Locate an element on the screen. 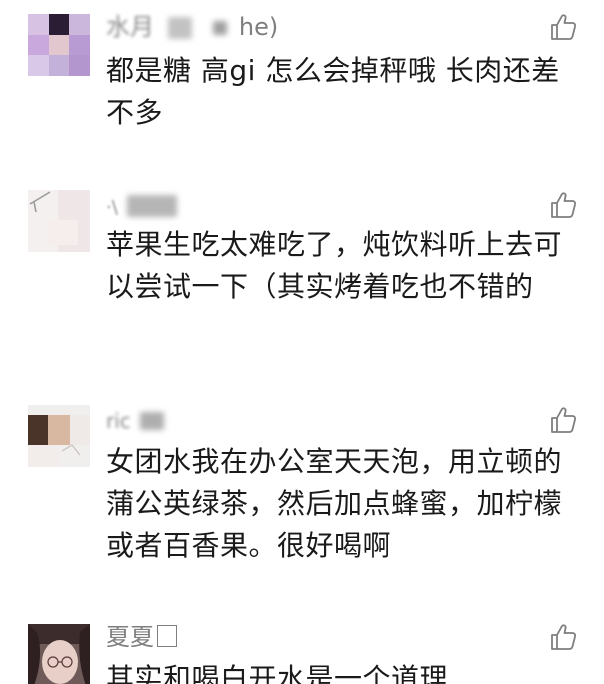 This screenshot has height=684, width=604. username: ric is located at coordinates (135, 420).